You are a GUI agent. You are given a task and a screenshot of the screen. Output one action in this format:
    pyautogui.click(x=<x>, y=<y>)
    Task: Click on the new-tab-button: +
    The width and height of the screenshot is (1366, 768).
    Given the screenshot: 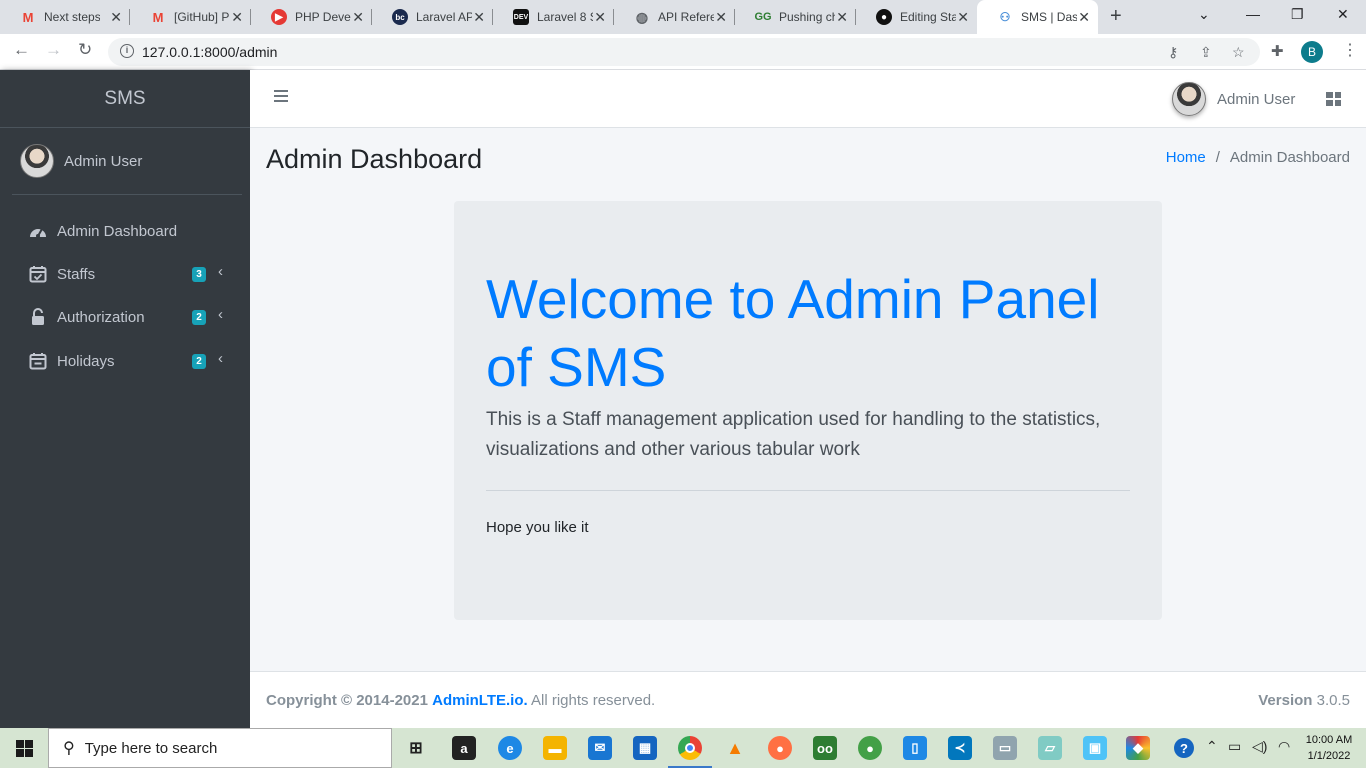 What is the action you would take?
    pyautogui.click(x=1116, y=16)
    